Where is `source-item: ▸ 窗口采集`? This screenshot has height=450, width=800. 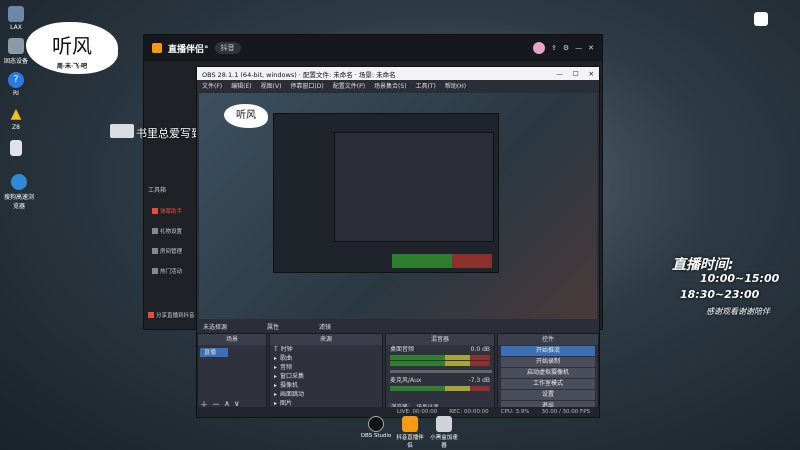 source-item: ▸ 窗口采集 is located at coordinates (326, 376).